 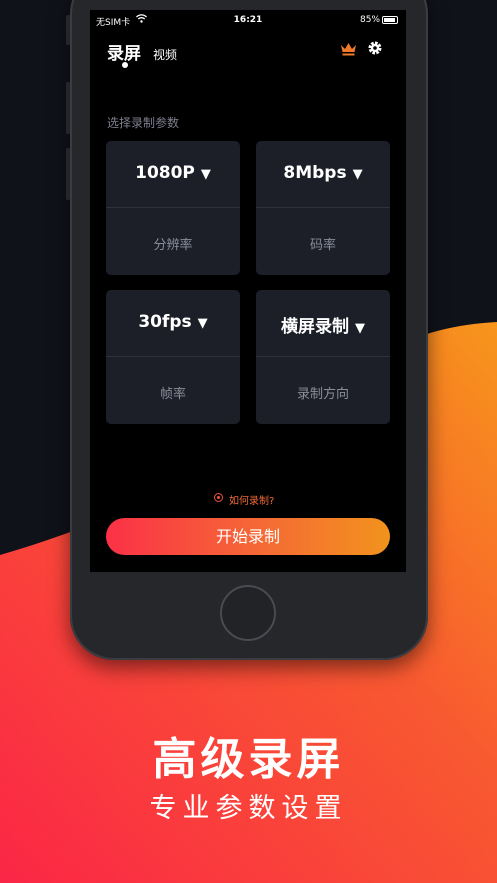 I want to click on resolution-label: 分辨率, so click(x=173, y=245).